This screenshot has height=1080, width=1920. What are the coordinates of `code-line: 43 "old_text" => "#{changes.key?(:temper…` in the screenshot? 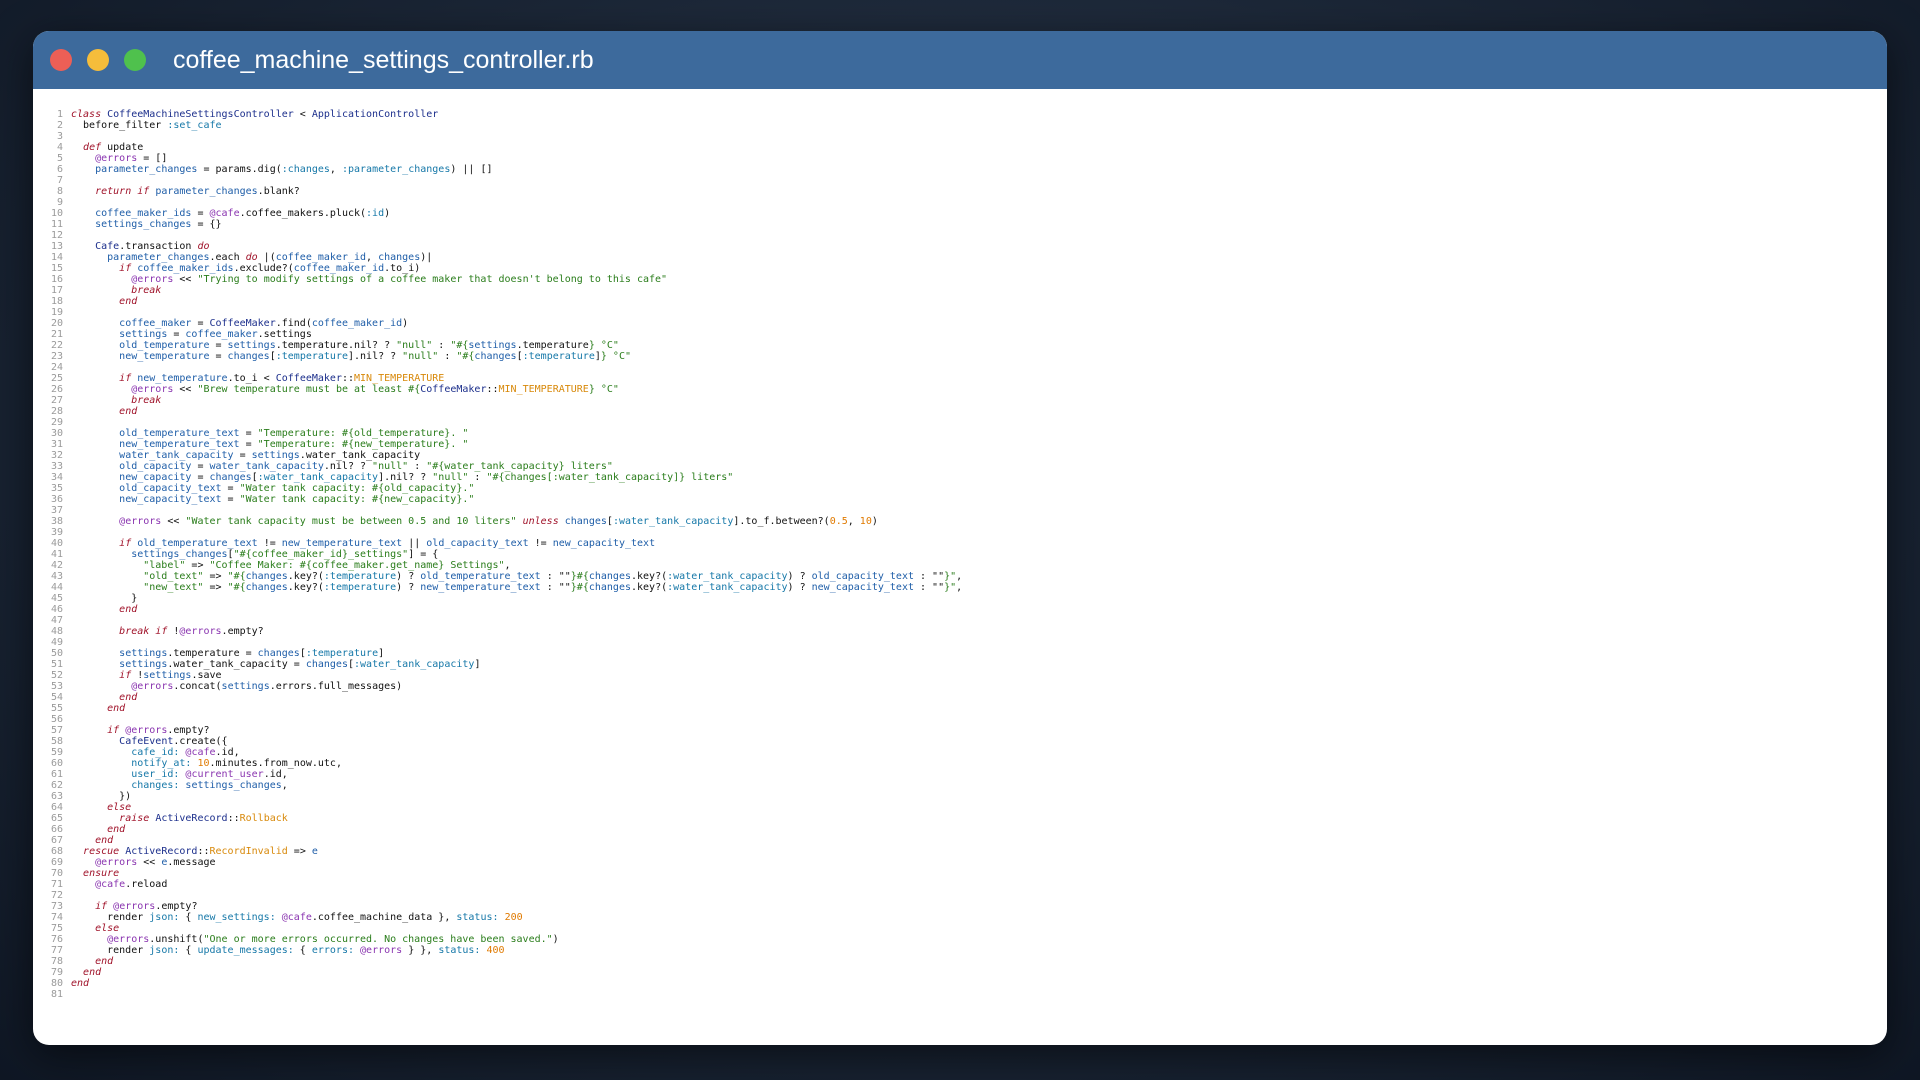 It's located at (960, 576).